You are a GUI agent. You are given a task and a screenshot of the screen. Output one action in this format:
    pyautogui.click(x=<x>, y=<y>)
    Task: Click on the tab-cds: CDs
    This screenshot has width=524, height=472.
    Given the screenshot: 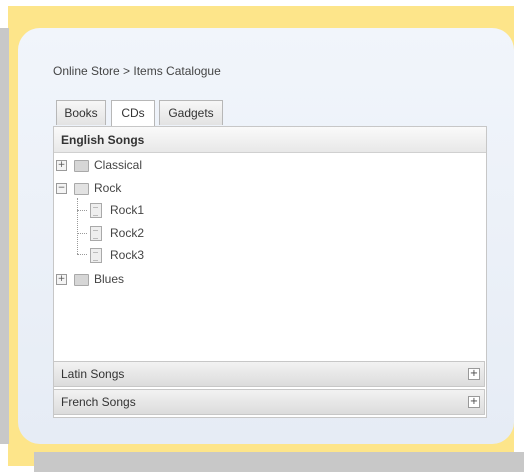 What is the action you would take?
    pyautogui.click(x=133, y=113)
    